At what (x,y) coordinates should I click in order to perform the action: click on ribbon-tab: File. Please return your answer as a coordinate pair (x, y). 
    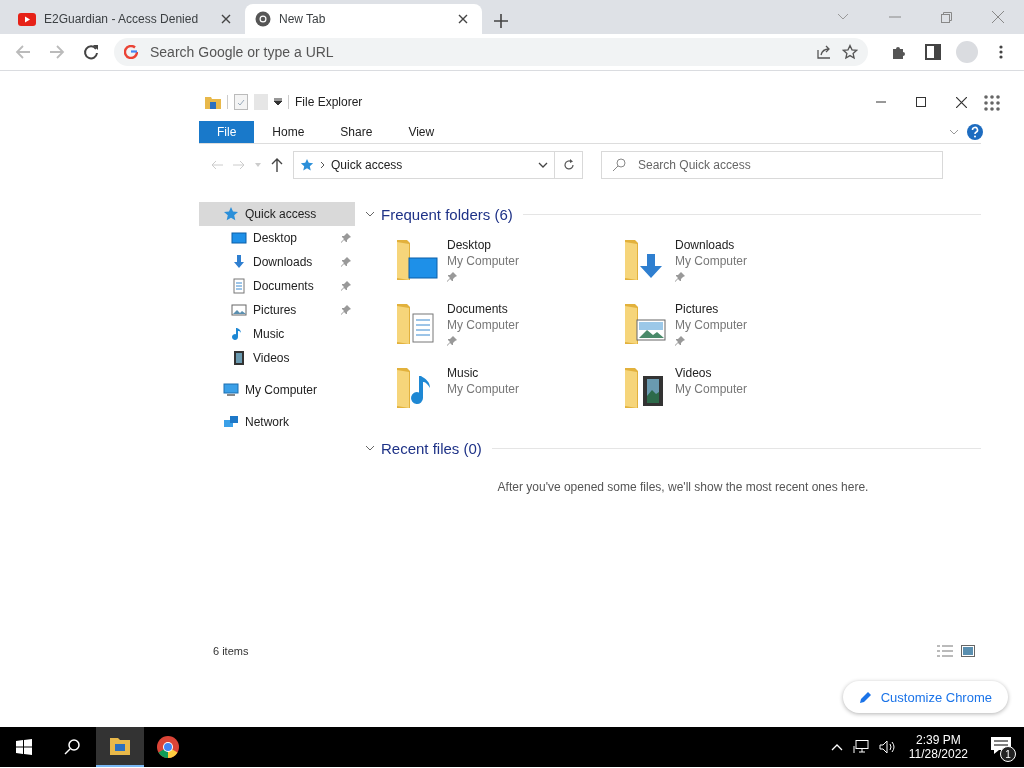
    Looking at the image, I should click on (227, 132).